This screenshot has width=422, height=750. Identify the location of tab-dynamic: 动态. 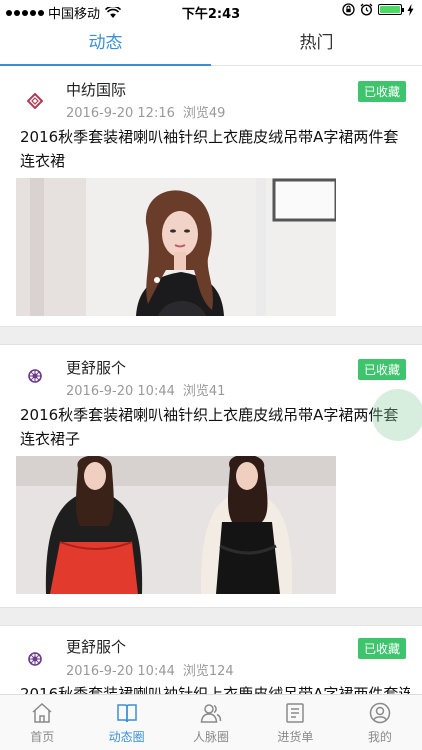
(105, 44).